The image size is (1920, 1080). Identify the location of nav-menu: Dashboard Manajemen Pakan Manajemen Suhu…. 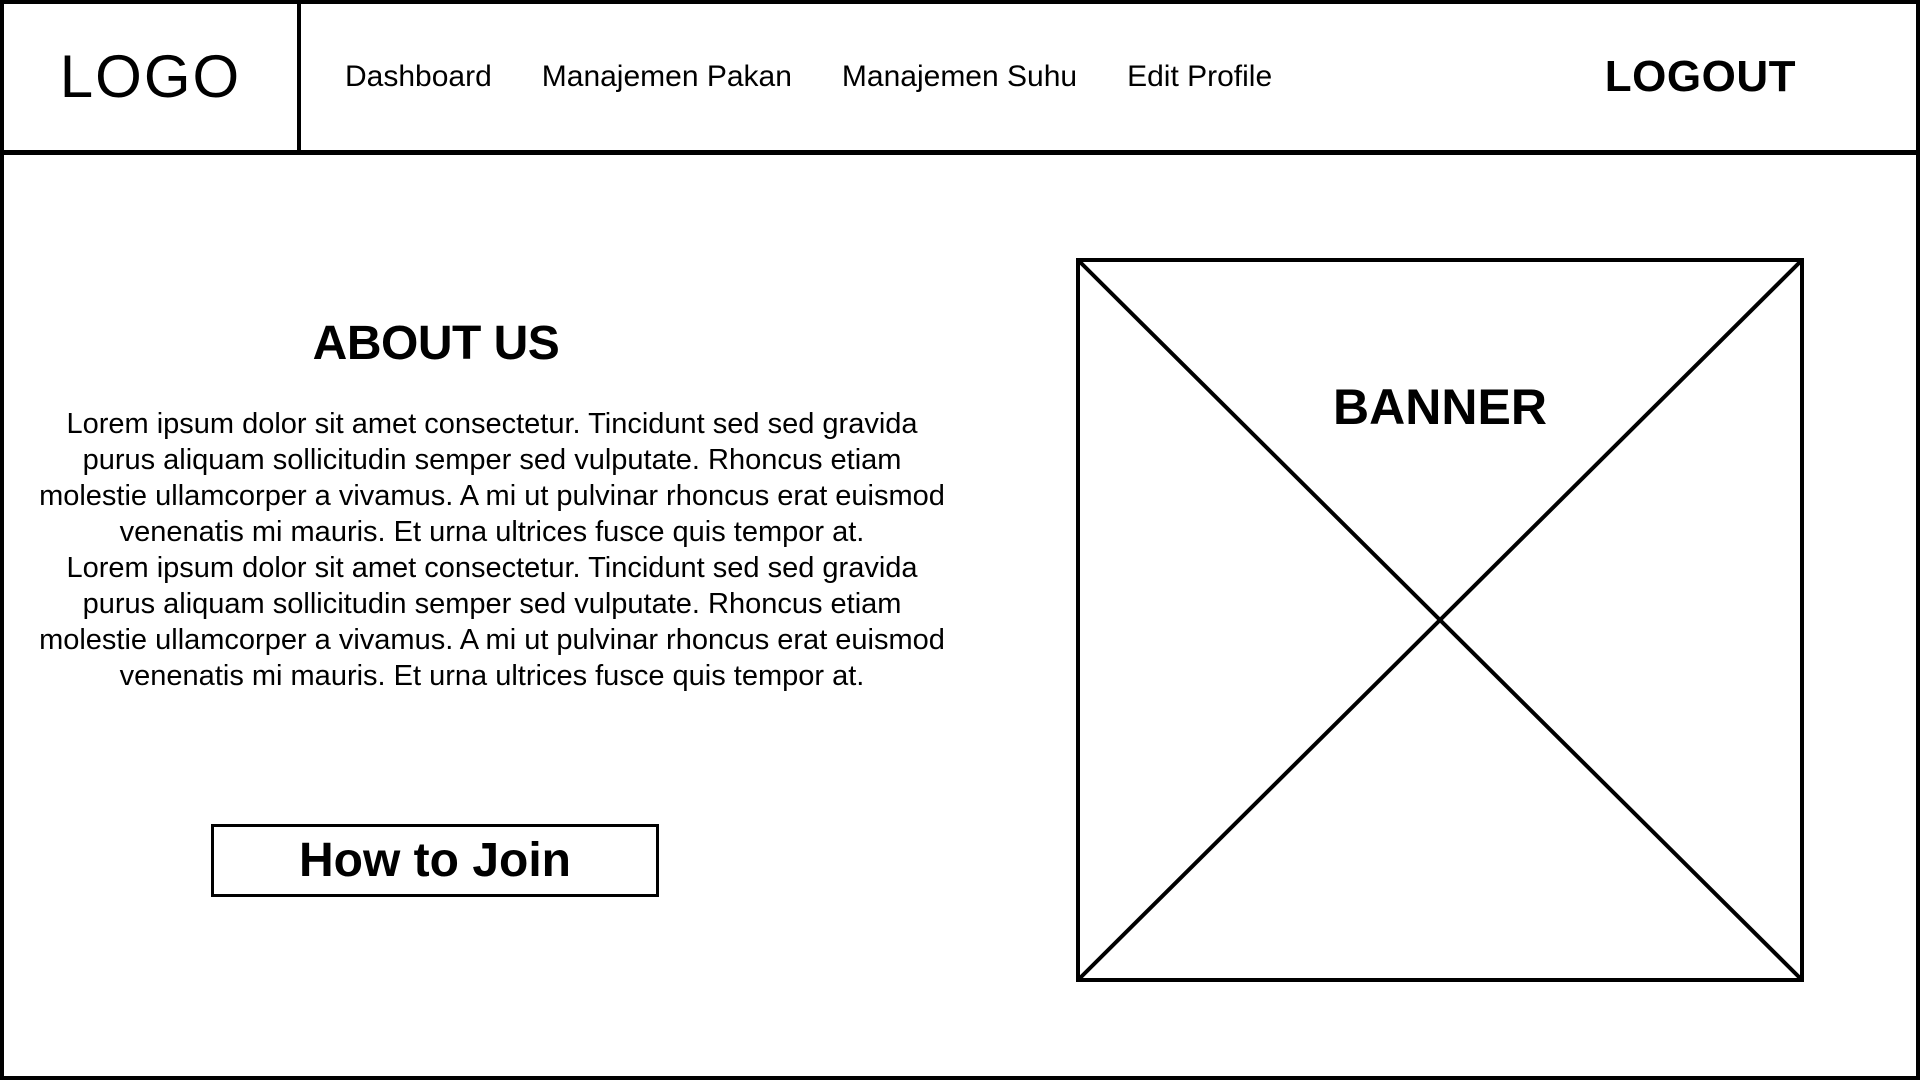
(833, 77).